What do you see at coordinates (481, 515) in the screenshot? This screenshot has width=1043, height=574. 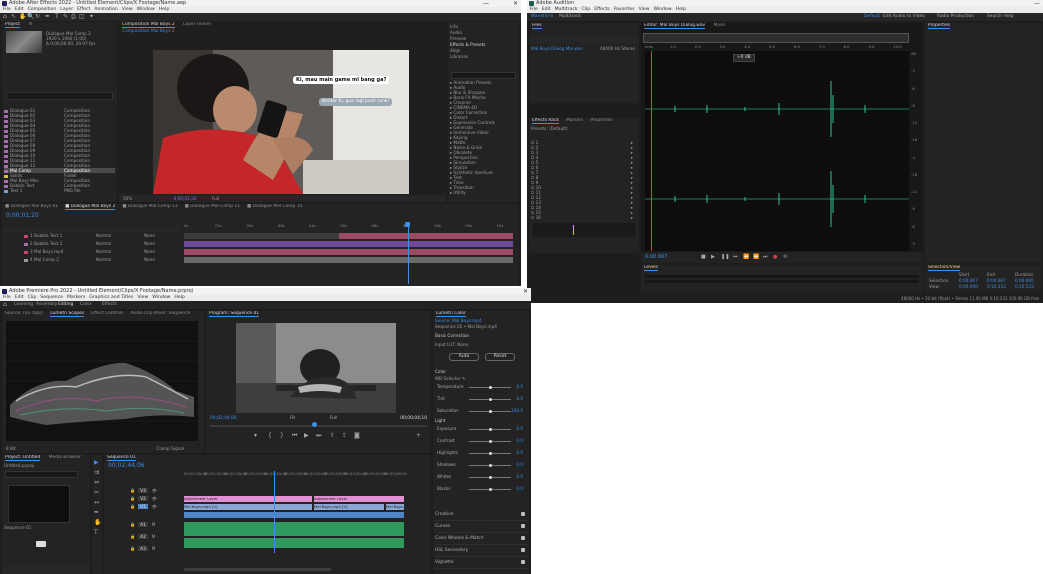 I see `lumetri-section: Creative` at bounding box center [481, 515].